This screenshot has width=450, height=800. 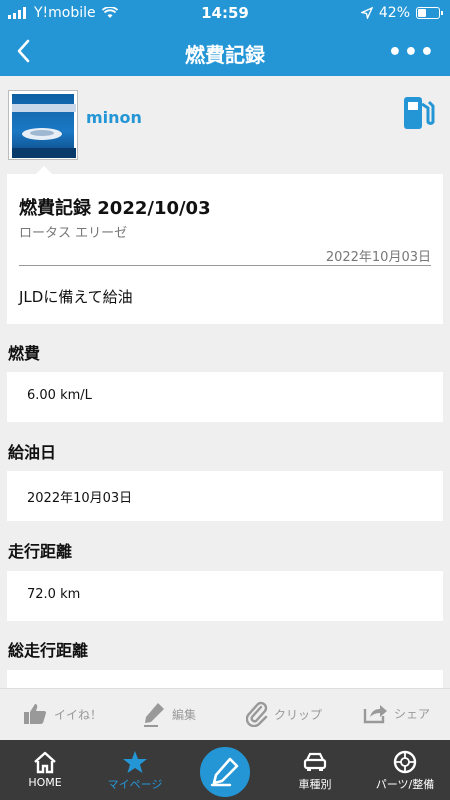 What do you see at coordinates (422, 13) in the screenshot?
I see `battery-fill` at bounding box center [422, 13].